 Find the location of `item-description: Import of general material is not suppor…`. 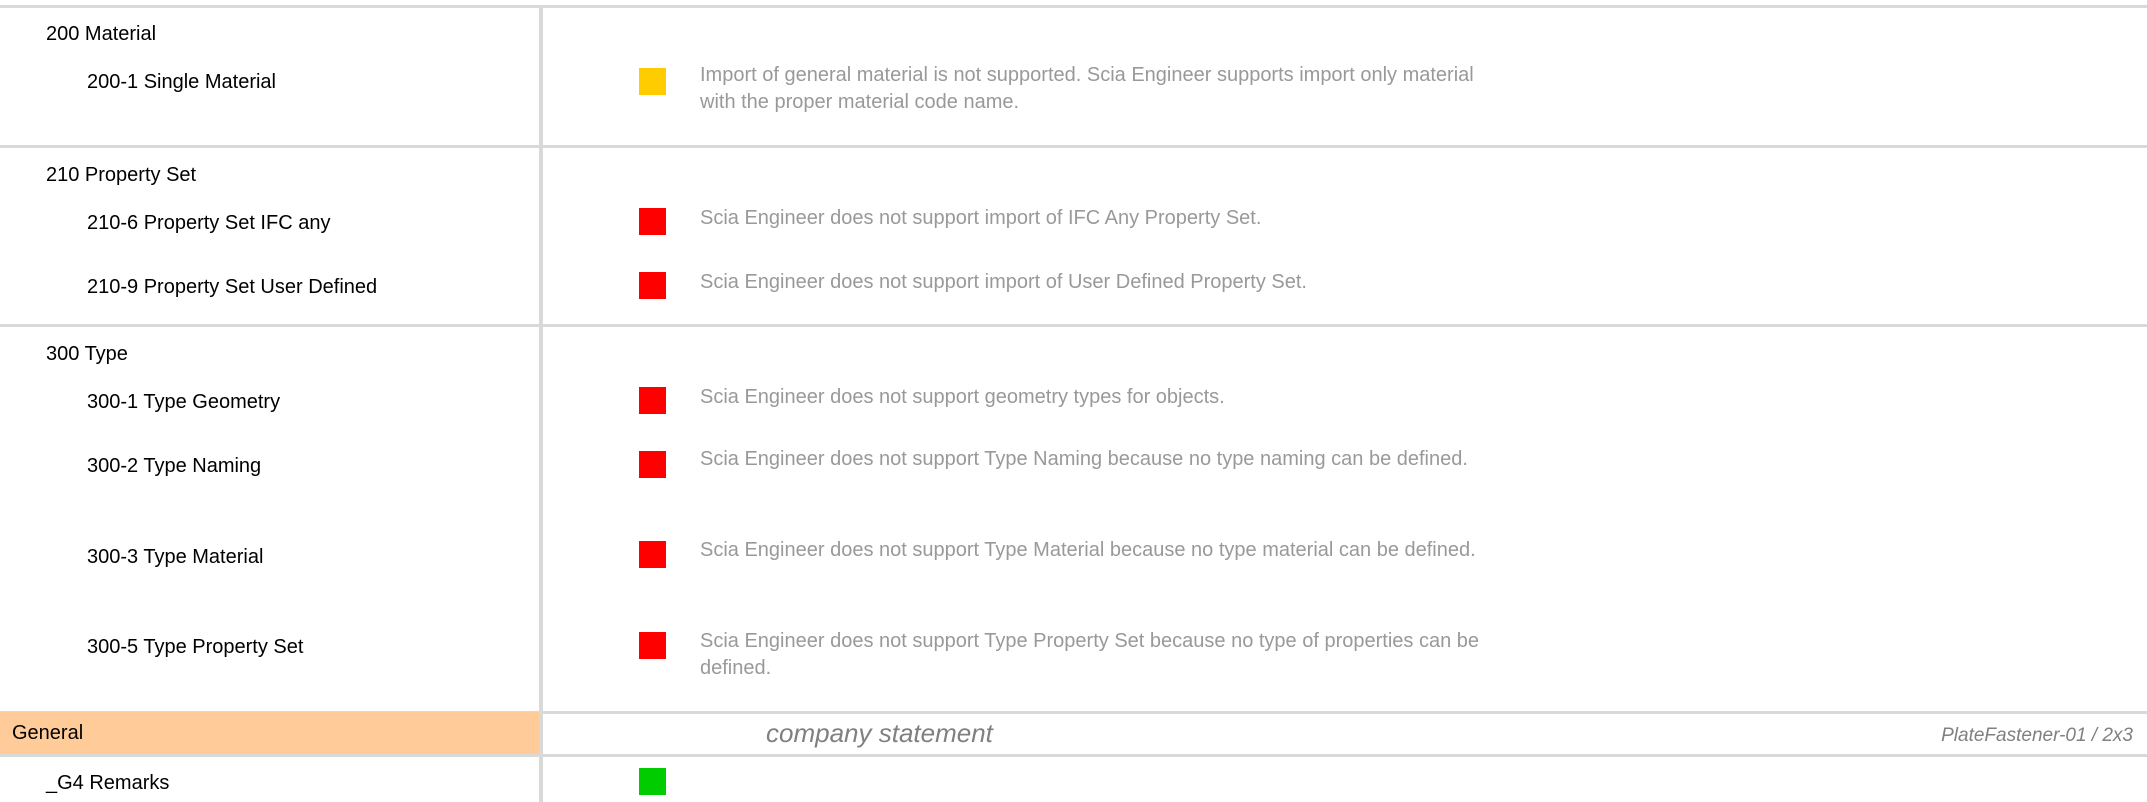

item-description: Import of general material is not suppor… is located at coordinates (1087, 88).